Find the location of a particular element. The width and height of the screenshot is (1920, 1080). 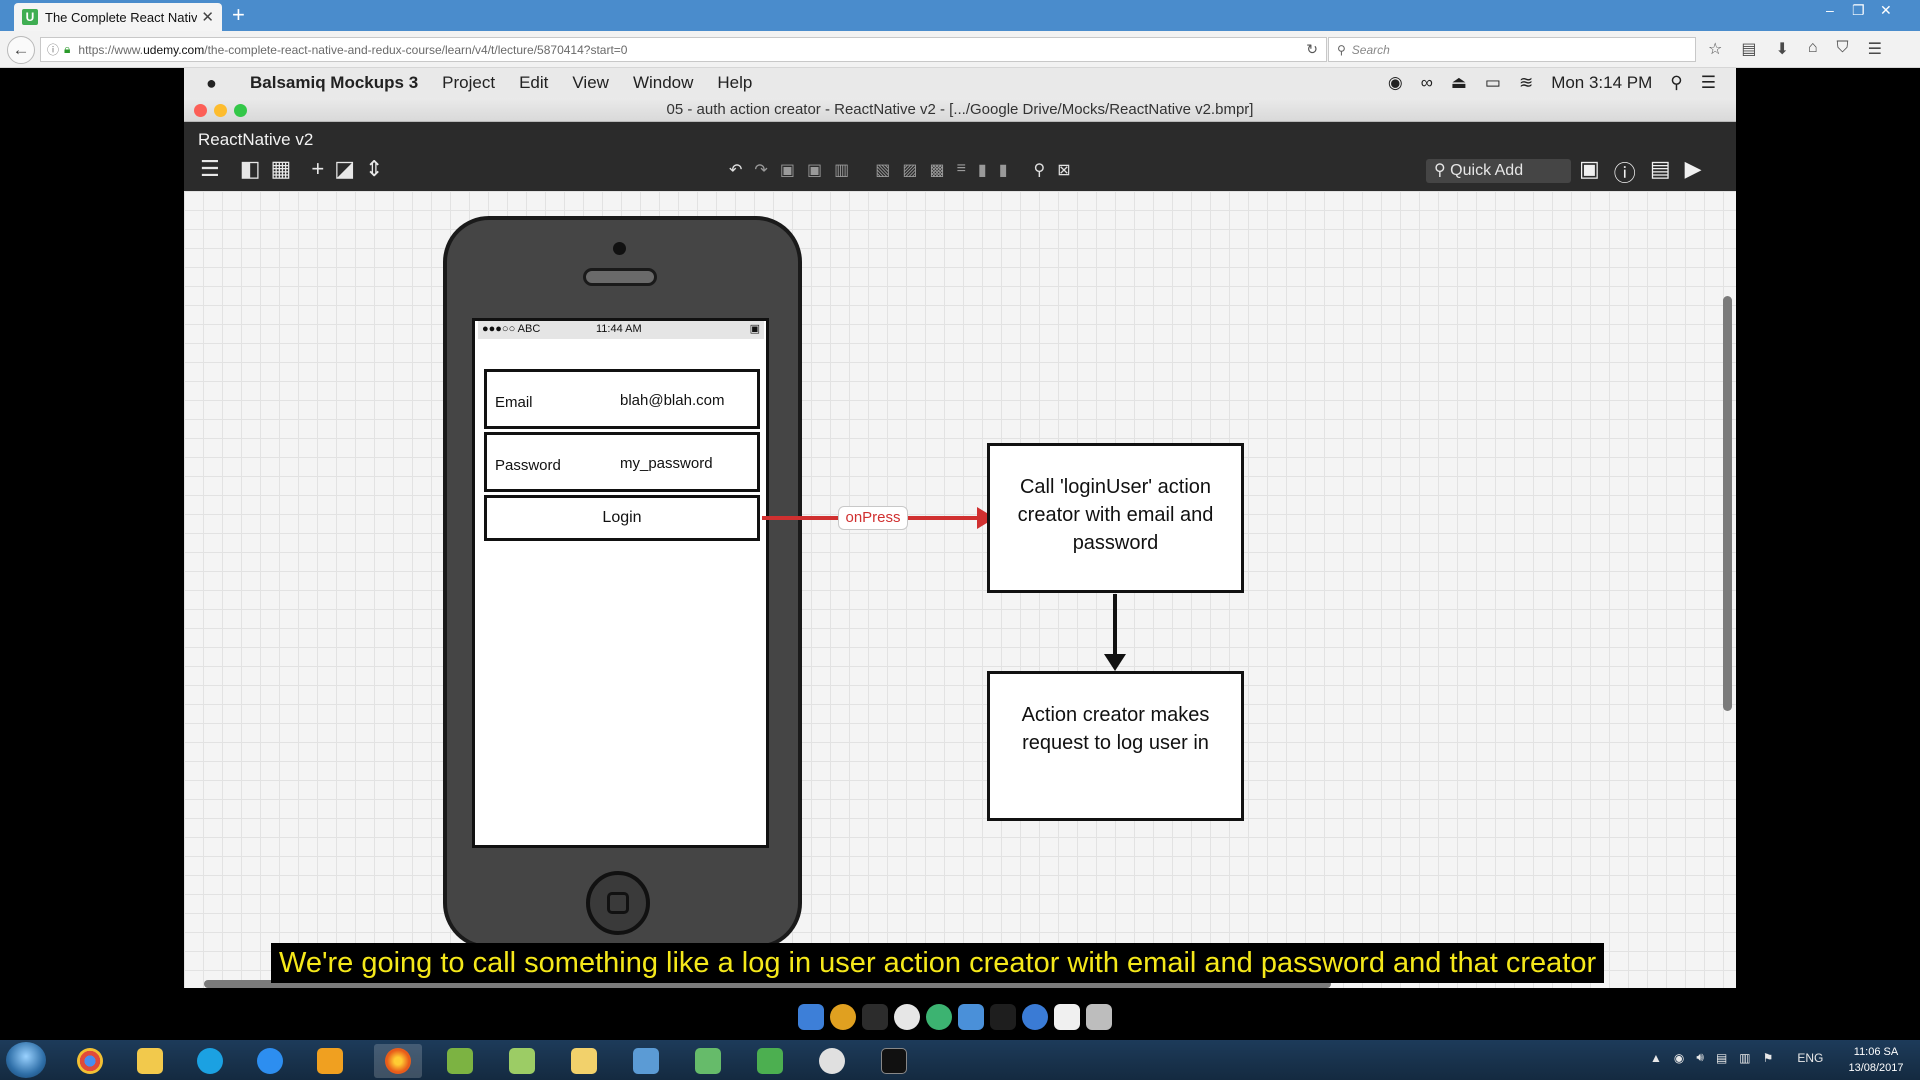

menu-project: Project is located at coordinates (469, 82).